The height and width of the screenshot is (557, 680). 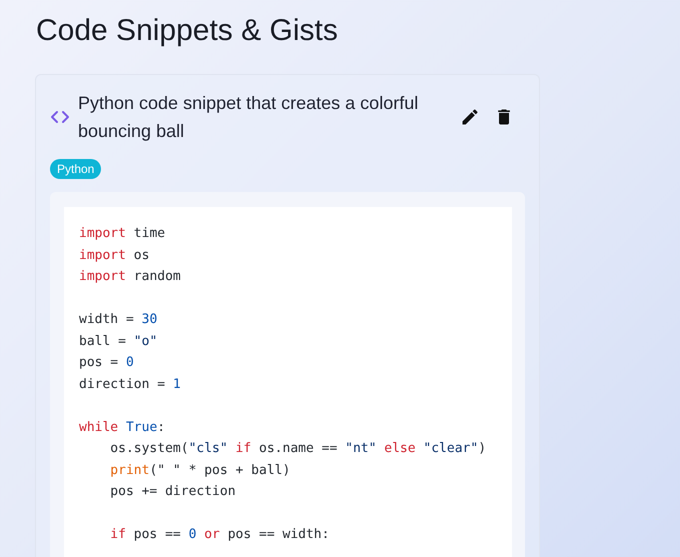 I want to click on page-title: Code Snippets & Gists, so click(x=187, y=31).